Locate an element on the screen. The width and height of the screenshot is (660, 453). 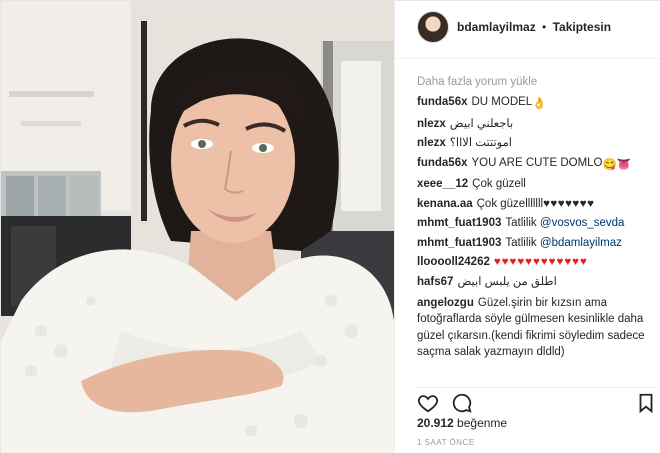
bookmark-icon is located at coordinates (646, 403).